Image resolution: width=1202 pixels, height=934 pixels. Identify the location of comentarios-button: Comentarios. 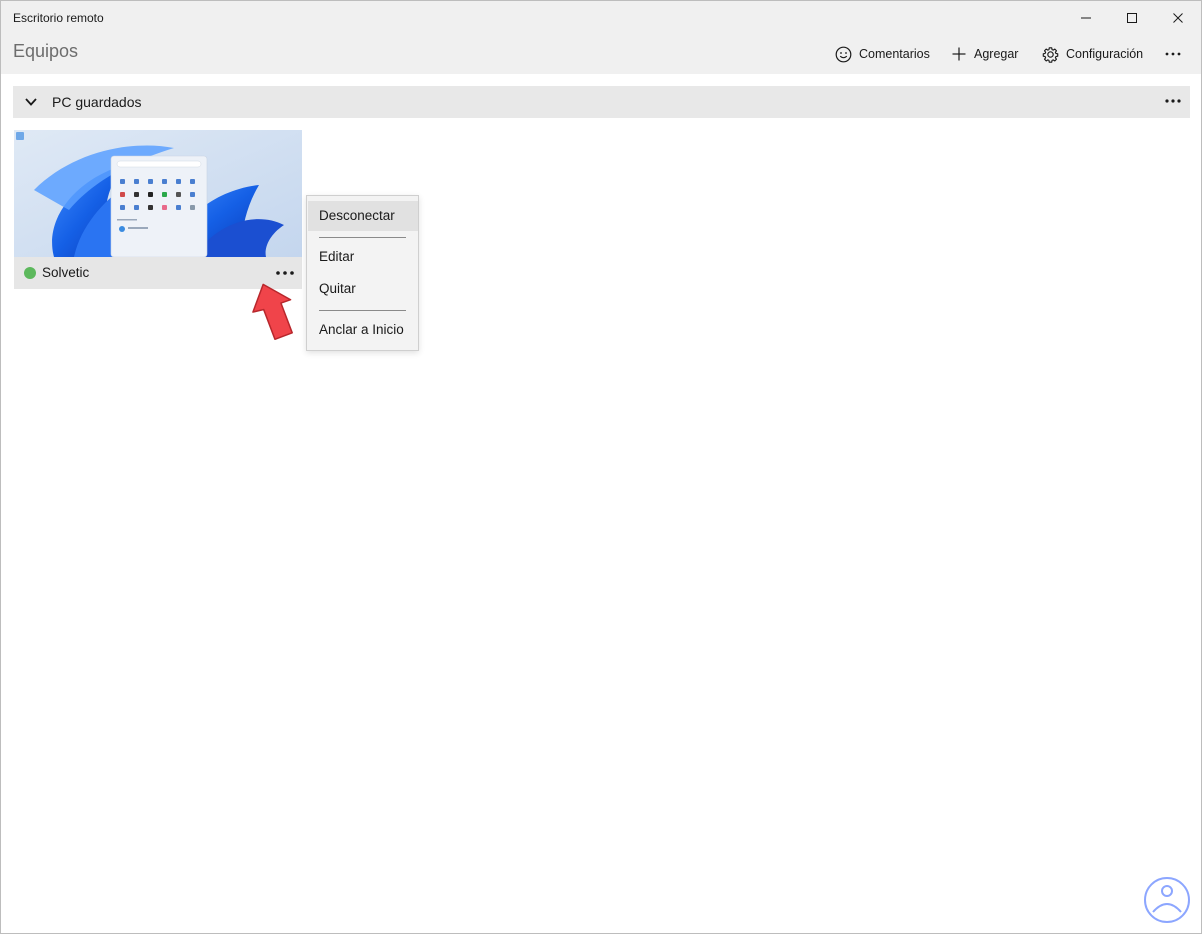
(882, 54).